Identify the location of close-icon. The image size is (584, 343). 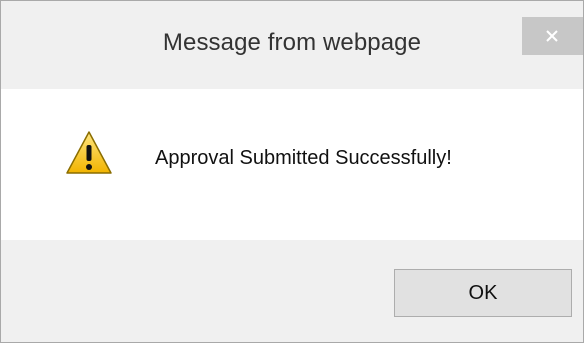
(552, 36).